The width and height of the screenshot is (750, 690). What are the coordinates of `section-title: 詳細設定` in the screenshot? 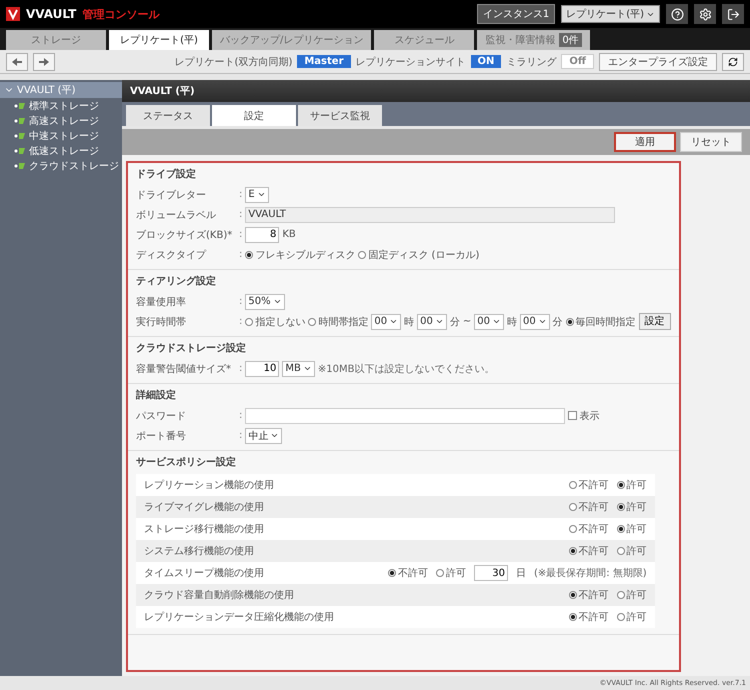 It's located at (156, 395).